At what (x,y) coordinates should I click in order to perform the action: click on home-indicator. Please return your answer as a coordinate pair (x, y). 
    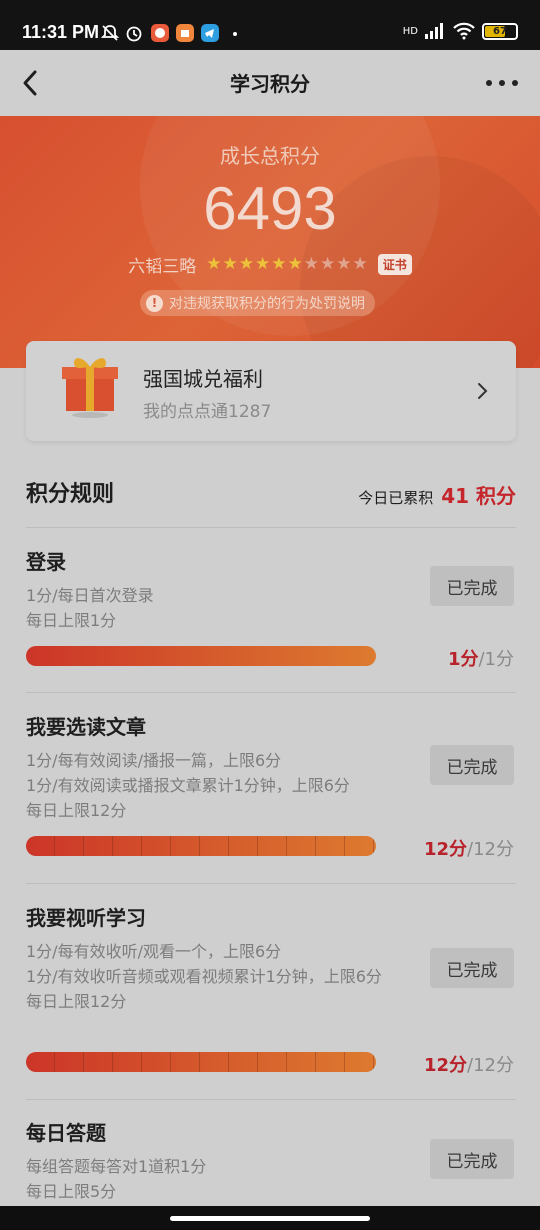
    Looking at the image, I should click on (270, 1218).